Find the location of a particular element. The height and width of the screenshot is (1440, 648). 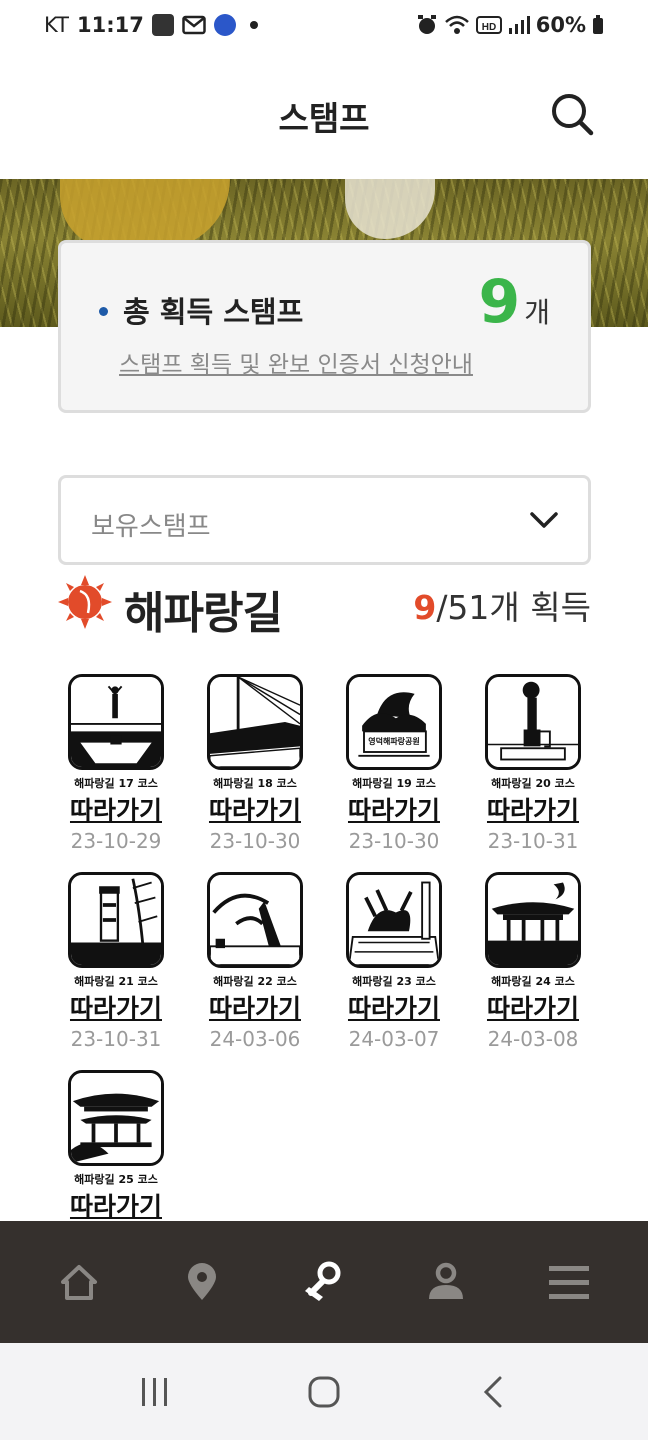

location-icon is located at coordinates (201, 1281).